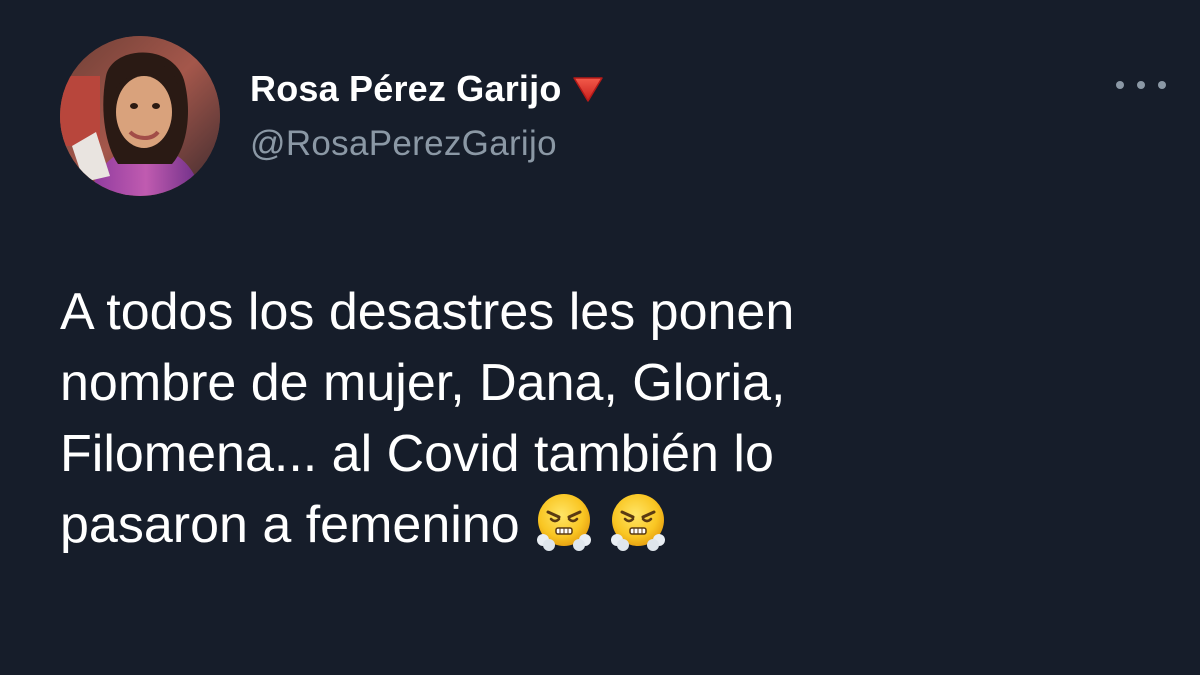 The width and height of the screenshot is (1200, 675). Describe the element at coordinates (403, 144) in the screenshot. I see `user-handle: @RosaPerezGarijo` at that location.